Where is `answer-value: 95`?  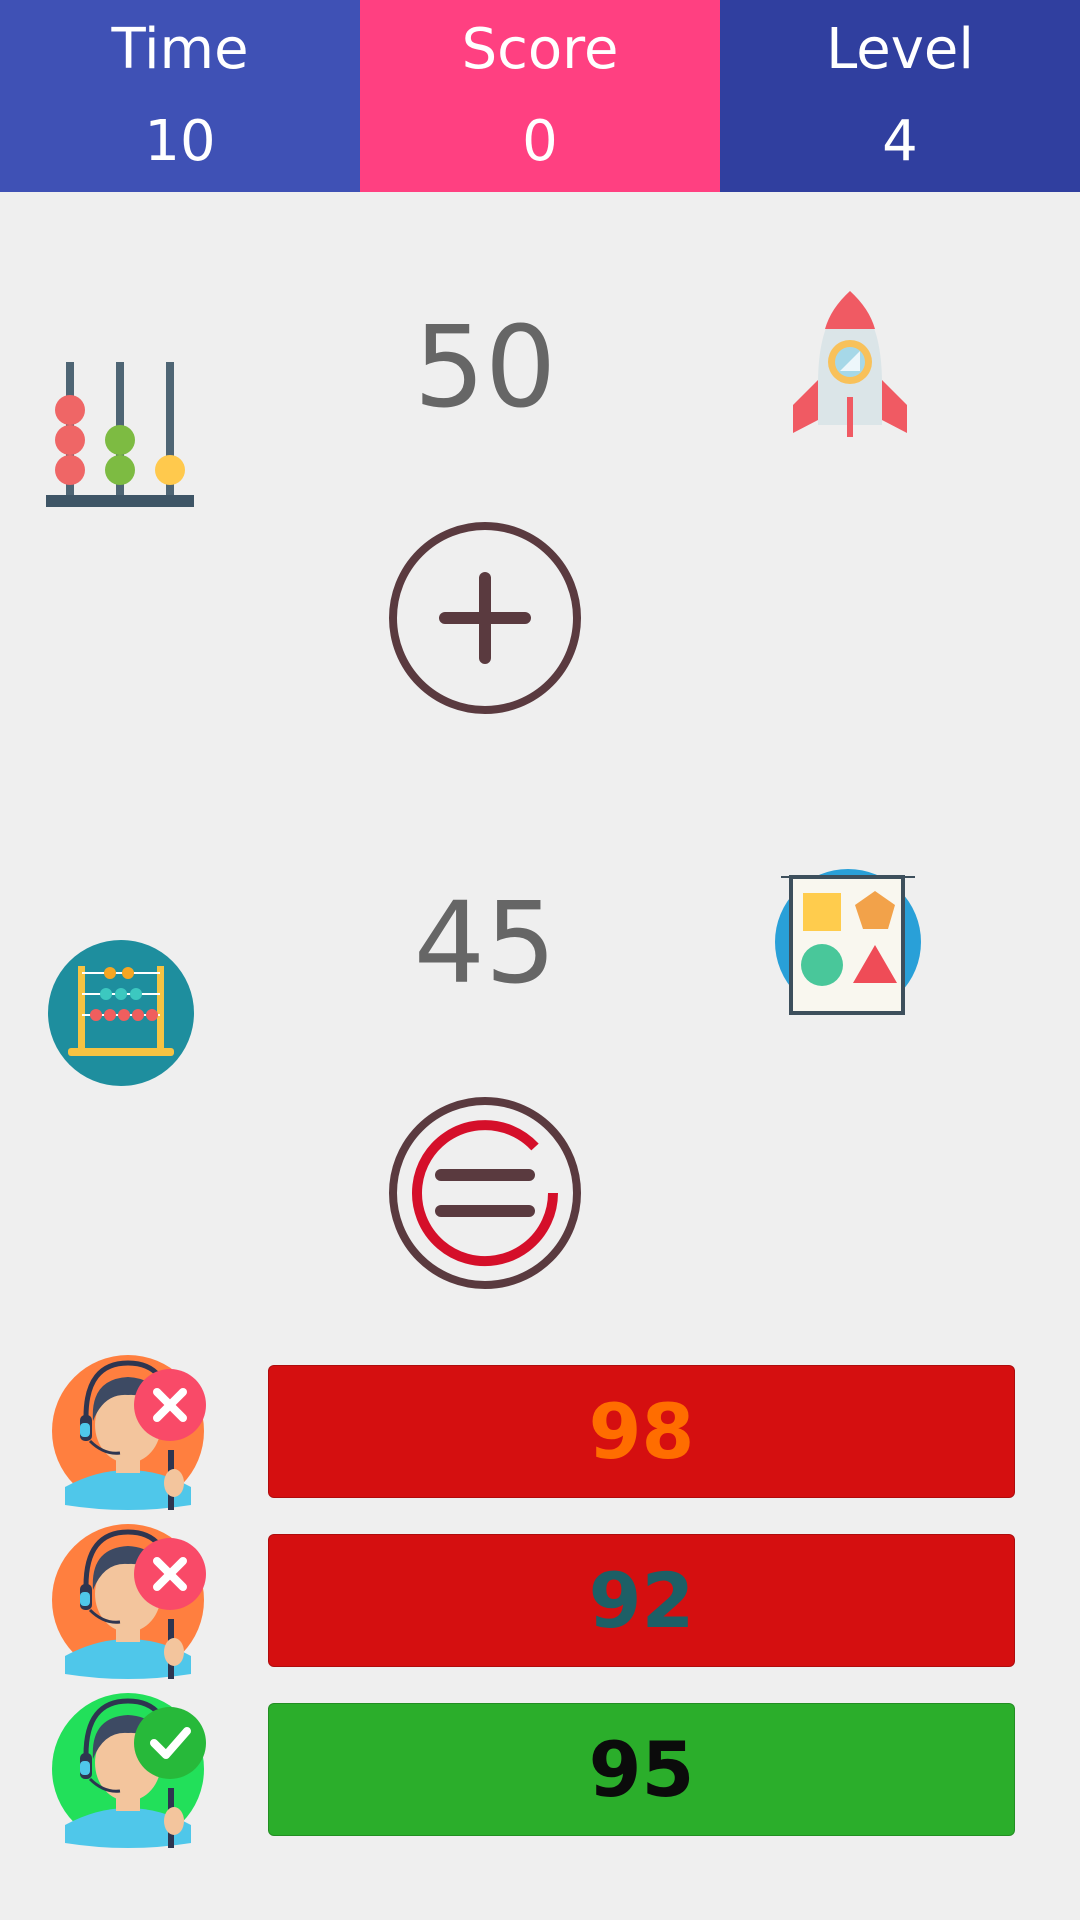 answer-value: 95 is located at coordinates (641, 1769).